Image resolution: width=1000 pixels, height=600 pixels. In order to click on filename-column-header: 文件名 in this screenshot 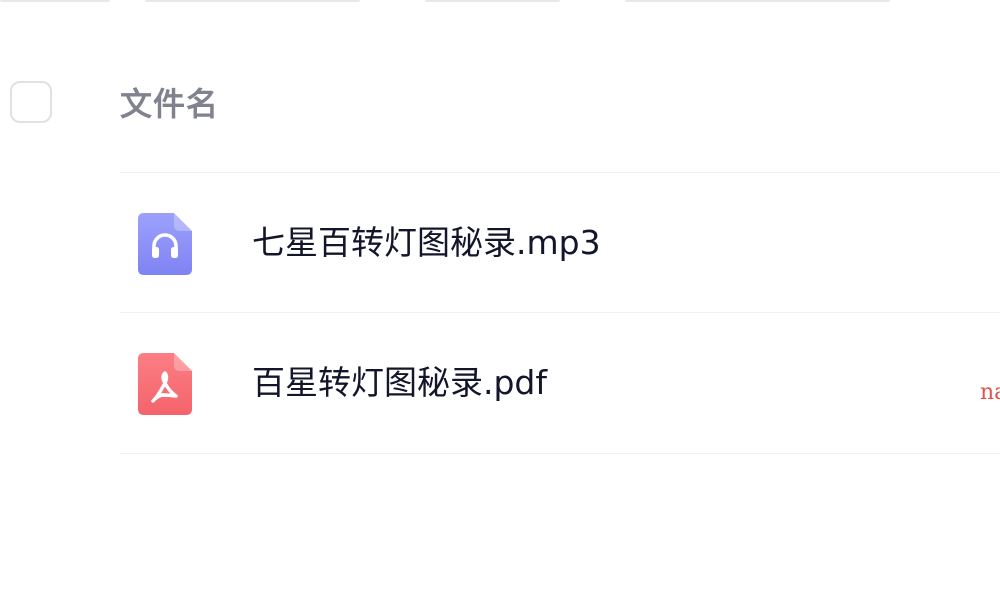, I will do `click(170, 104)`.